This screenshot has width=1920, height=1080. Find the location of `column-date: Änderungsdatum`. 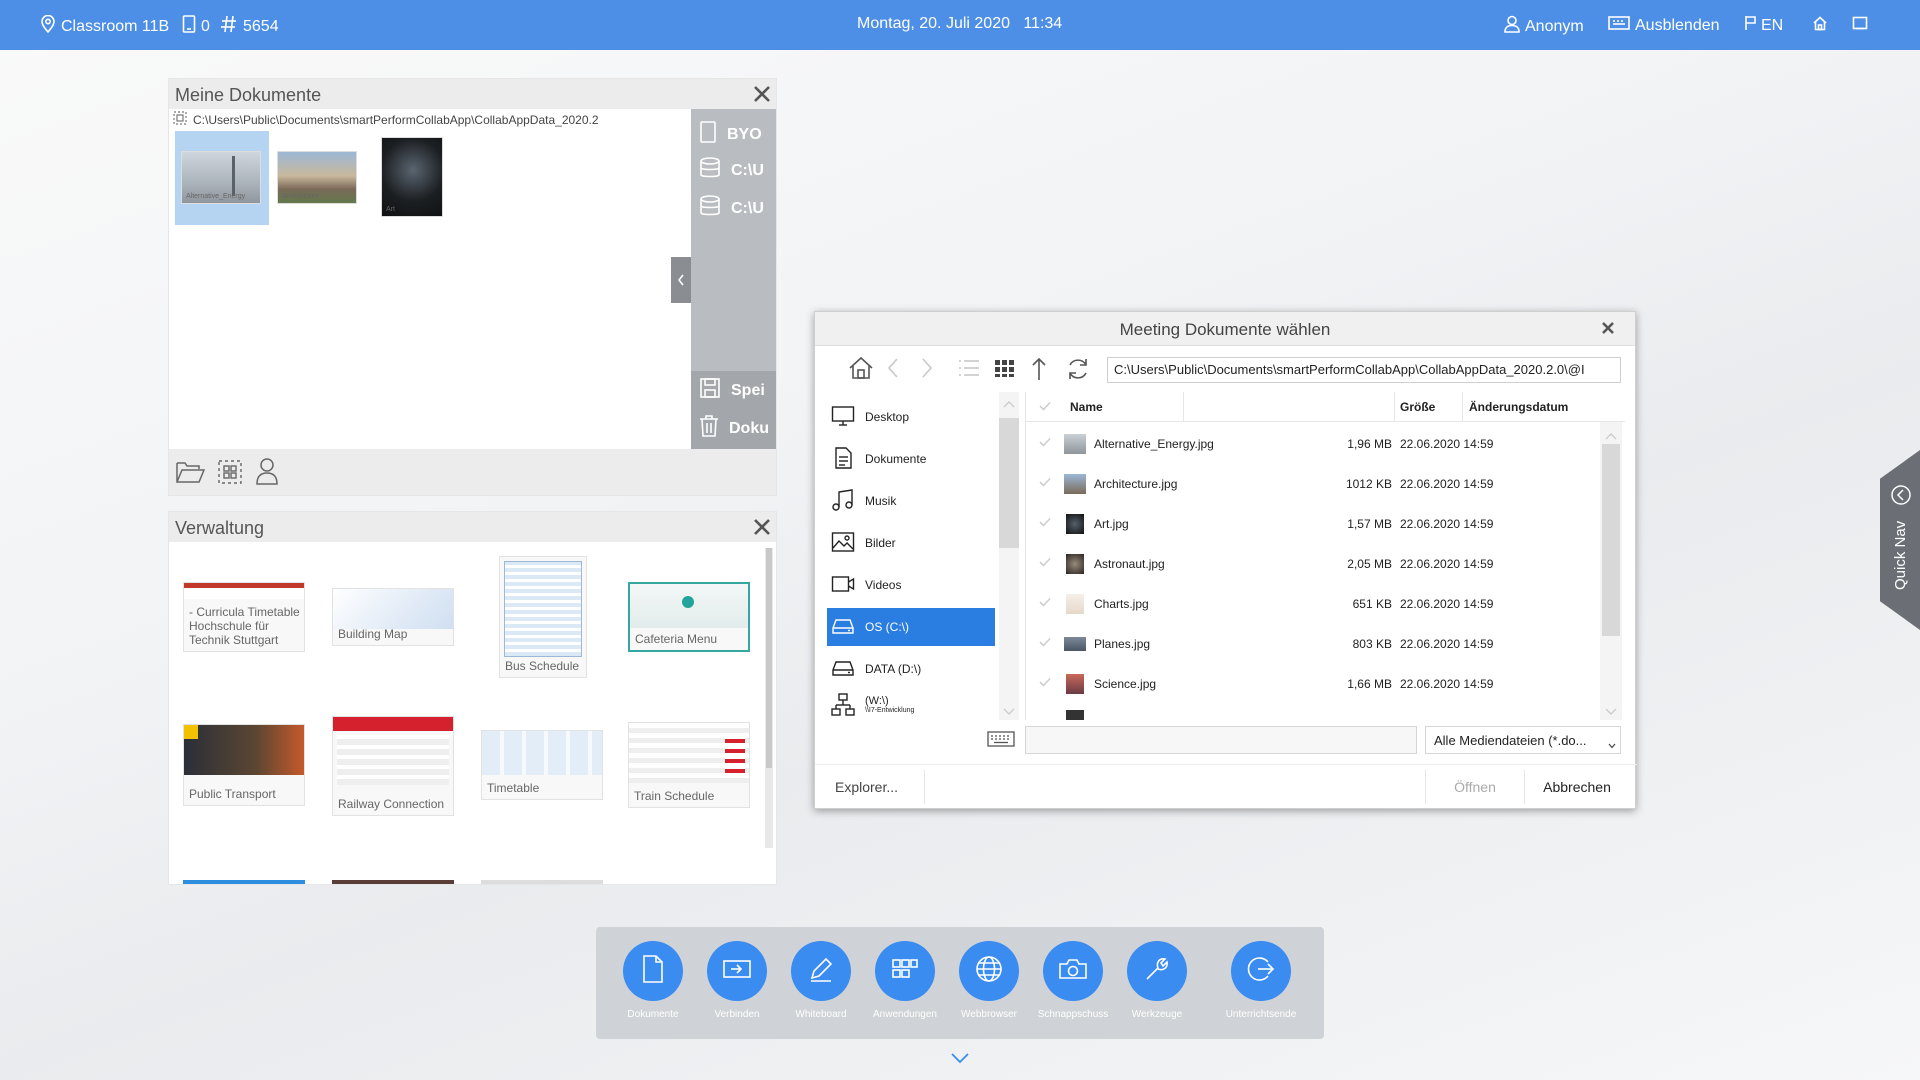

column-date: Änderungsdatum is located at coordinates (1518, 407).